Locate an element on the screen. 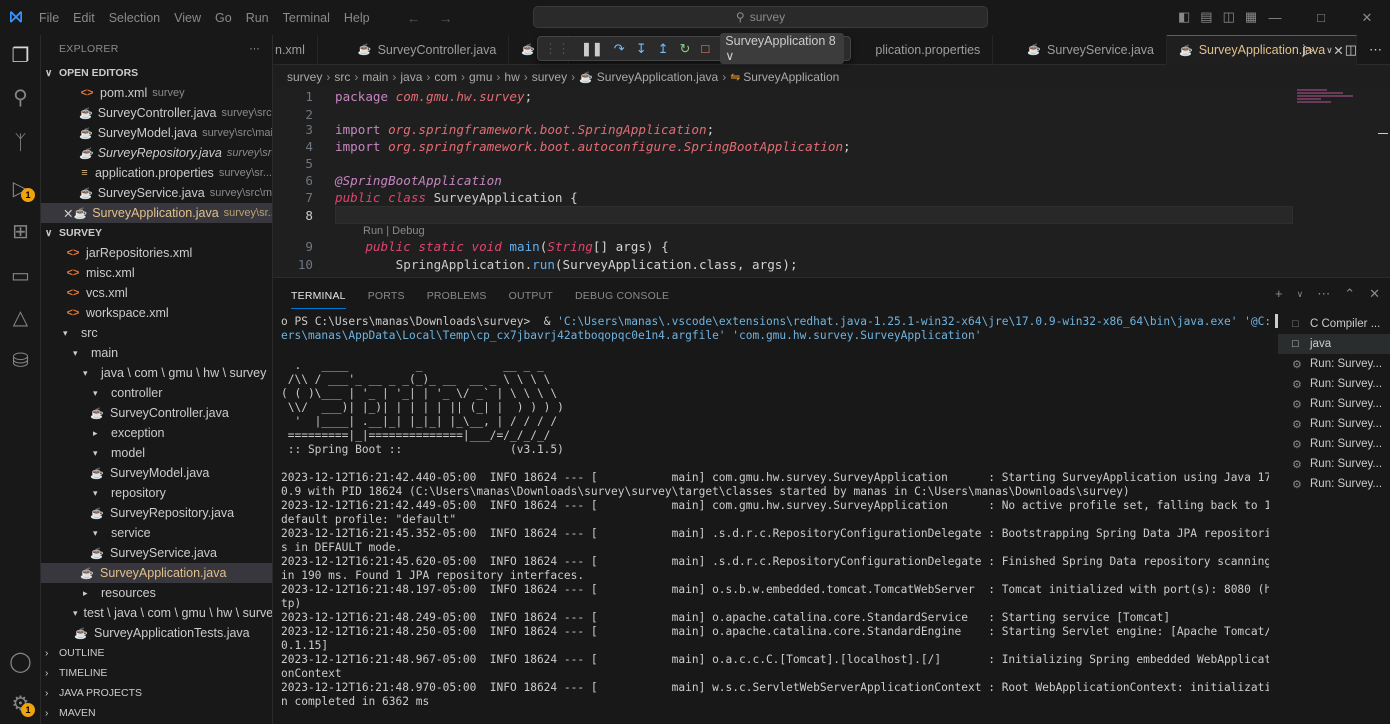  tree-file-workspace: <> workspace.xml is located at coordinates (156, 313).